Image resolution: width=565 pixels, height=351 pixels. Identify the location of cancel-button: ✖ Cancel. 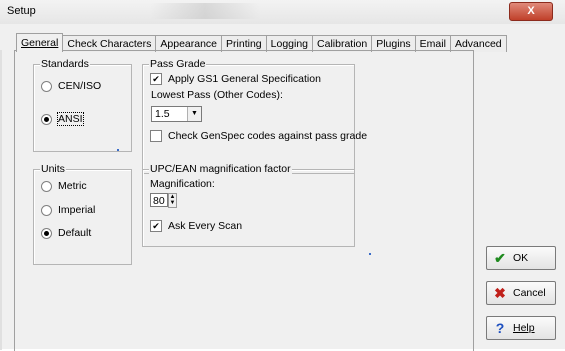
(521, 293).